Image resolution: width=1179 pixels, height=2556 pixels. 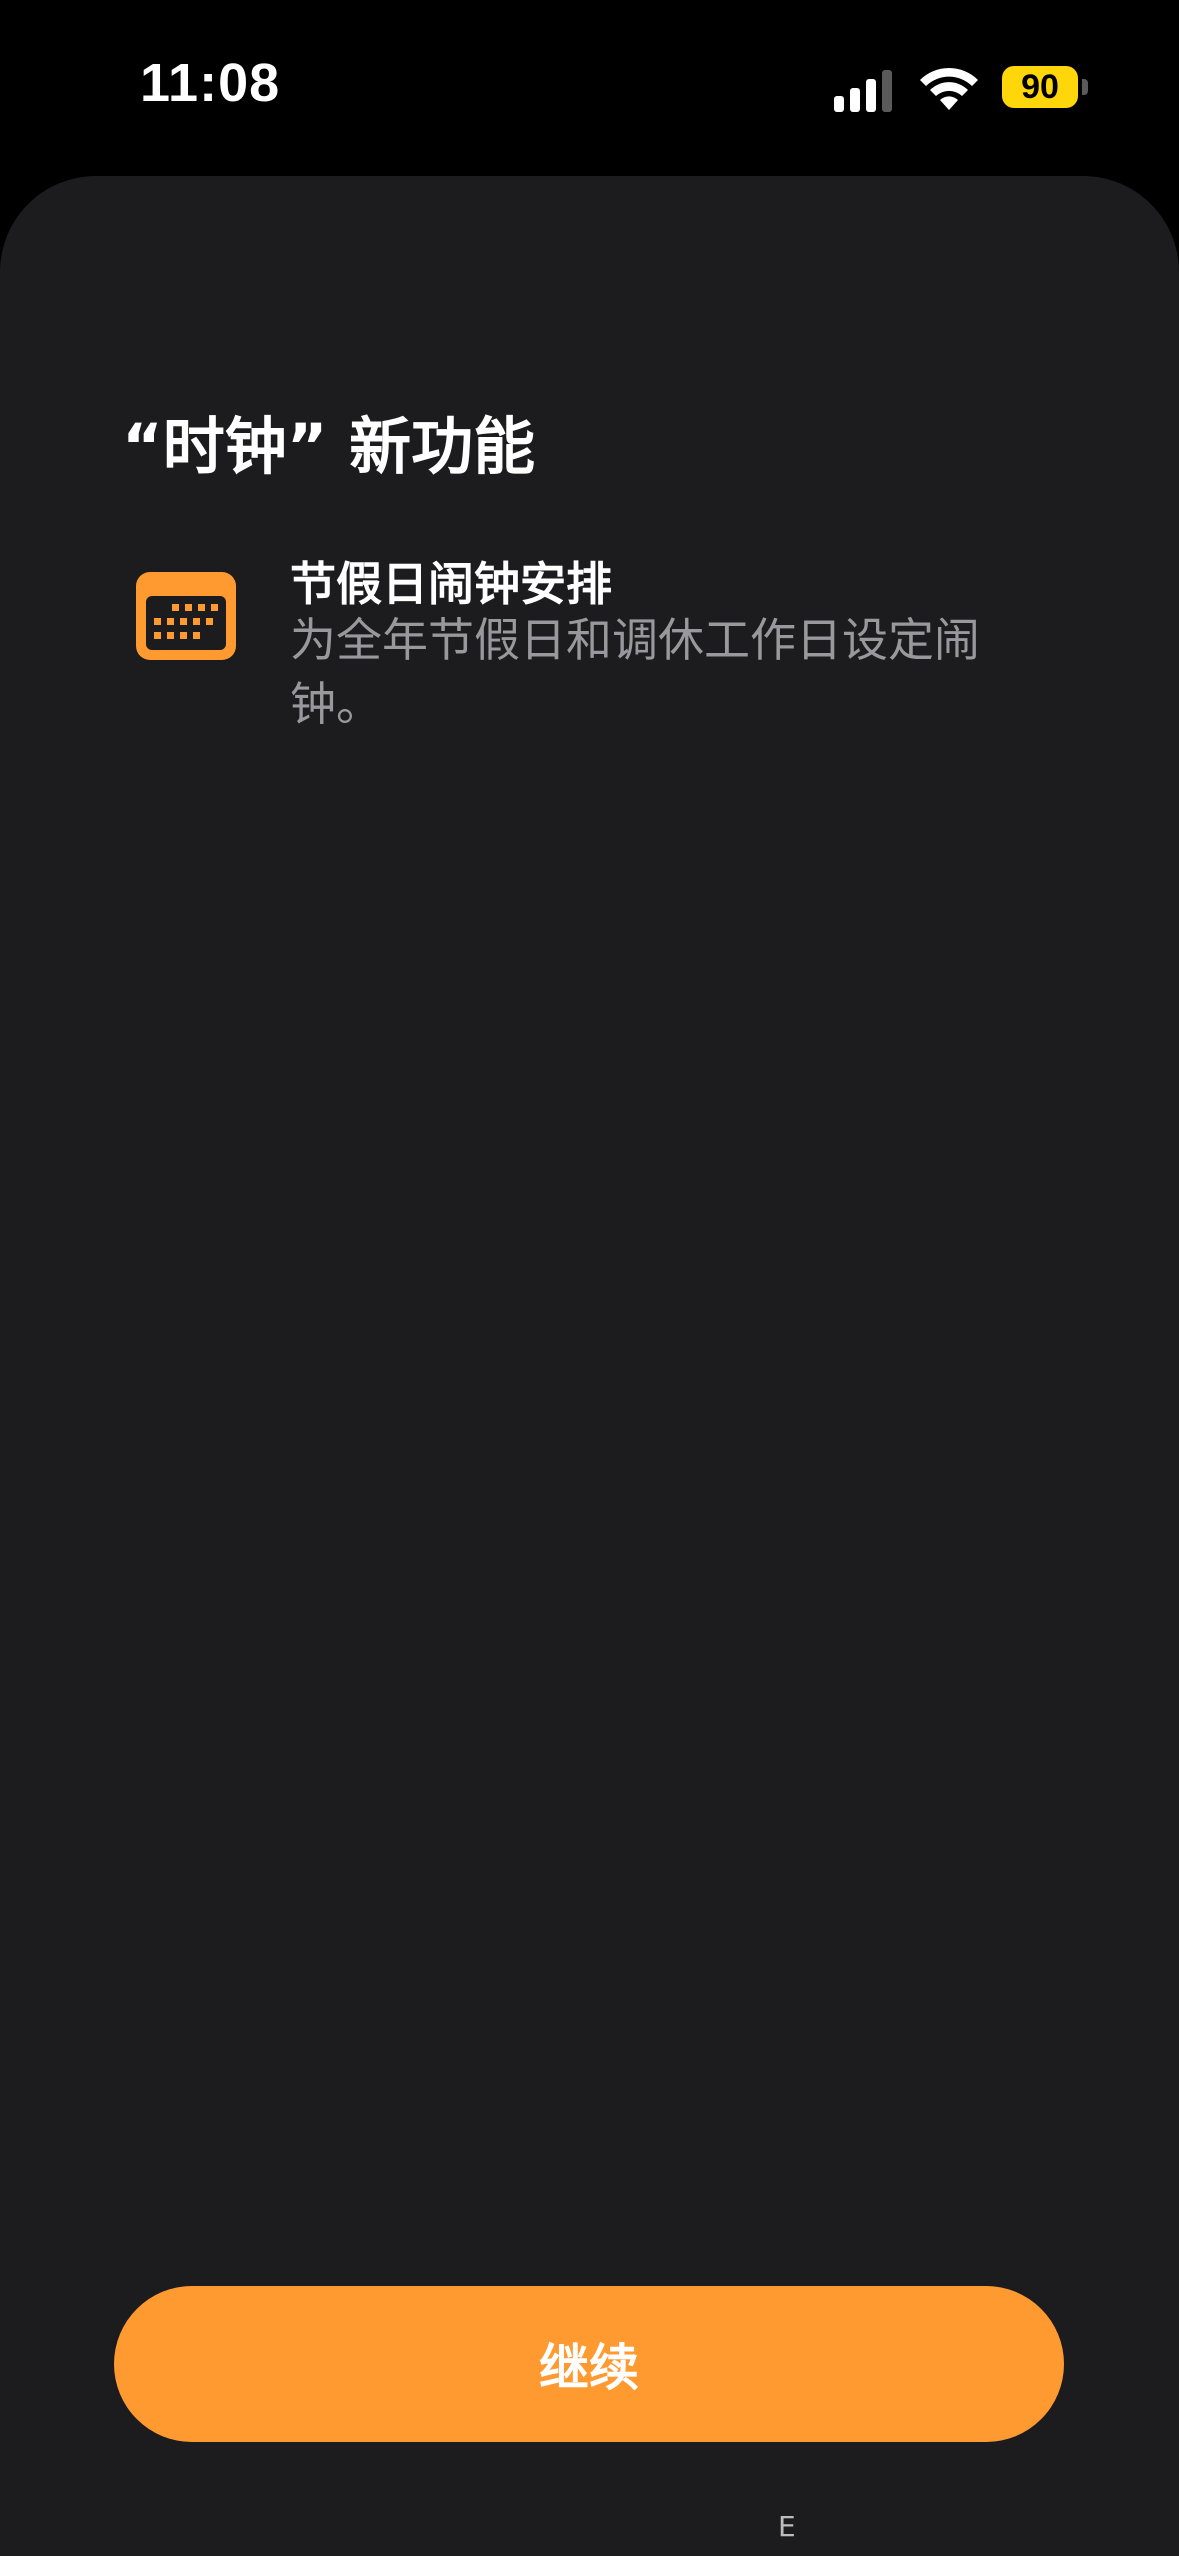 What do you see at coordinates (1040, 87) in the screenshot?
I see `battery-level: 90` at bounding box center [1040, 87].